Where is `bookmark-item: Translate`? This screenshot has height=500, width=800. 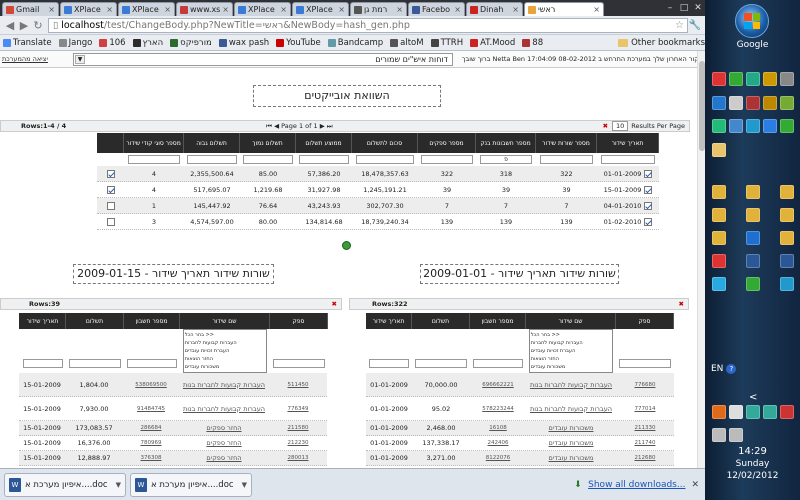
bookmark-item: Translate is located at coordinates (27, 43).